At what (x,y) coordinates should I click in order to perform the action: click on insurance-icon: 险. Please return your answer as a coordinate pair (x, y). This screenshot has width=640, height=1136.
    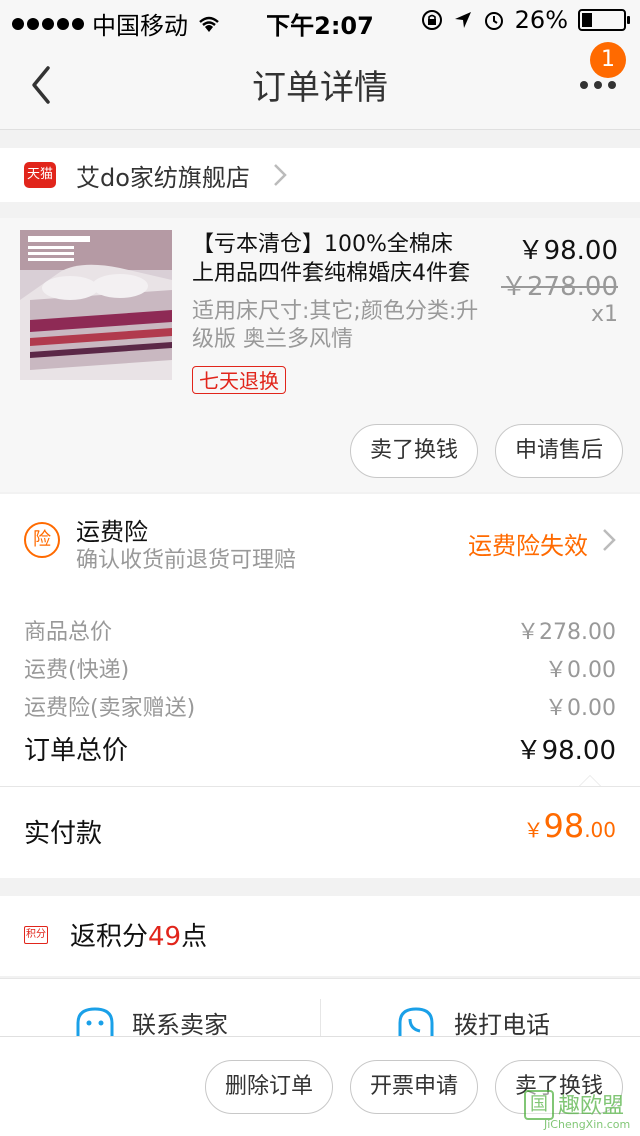
    Looking at the image, I should click on (42, 540).